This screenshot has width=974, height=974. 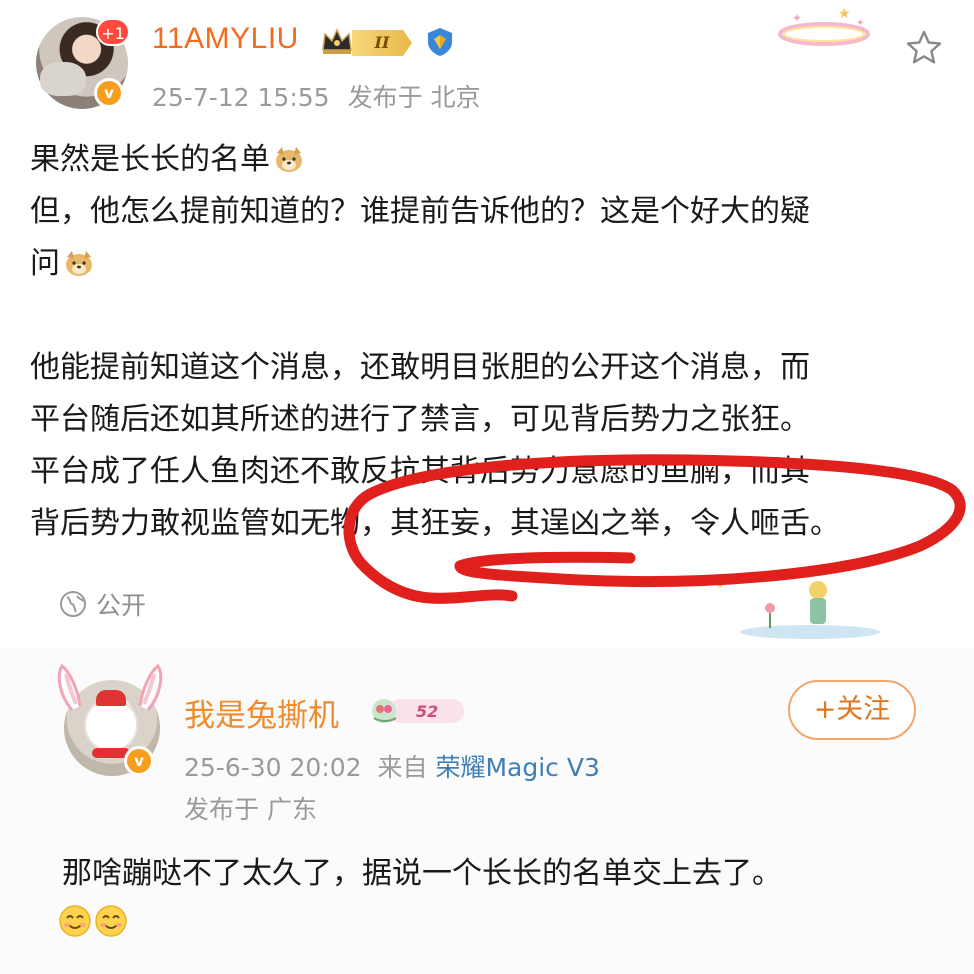 I want to click on post-line: 问, so click(x=490, y=264).